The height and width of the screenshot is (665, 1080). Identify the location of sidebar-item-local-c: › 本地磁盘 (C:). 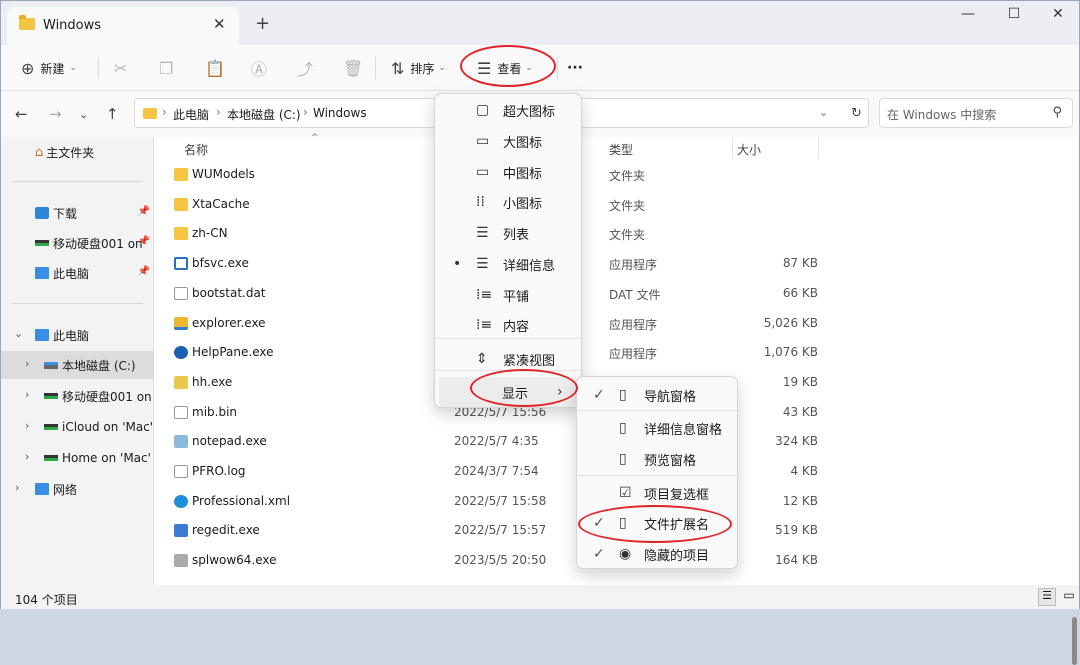
(77, 365).